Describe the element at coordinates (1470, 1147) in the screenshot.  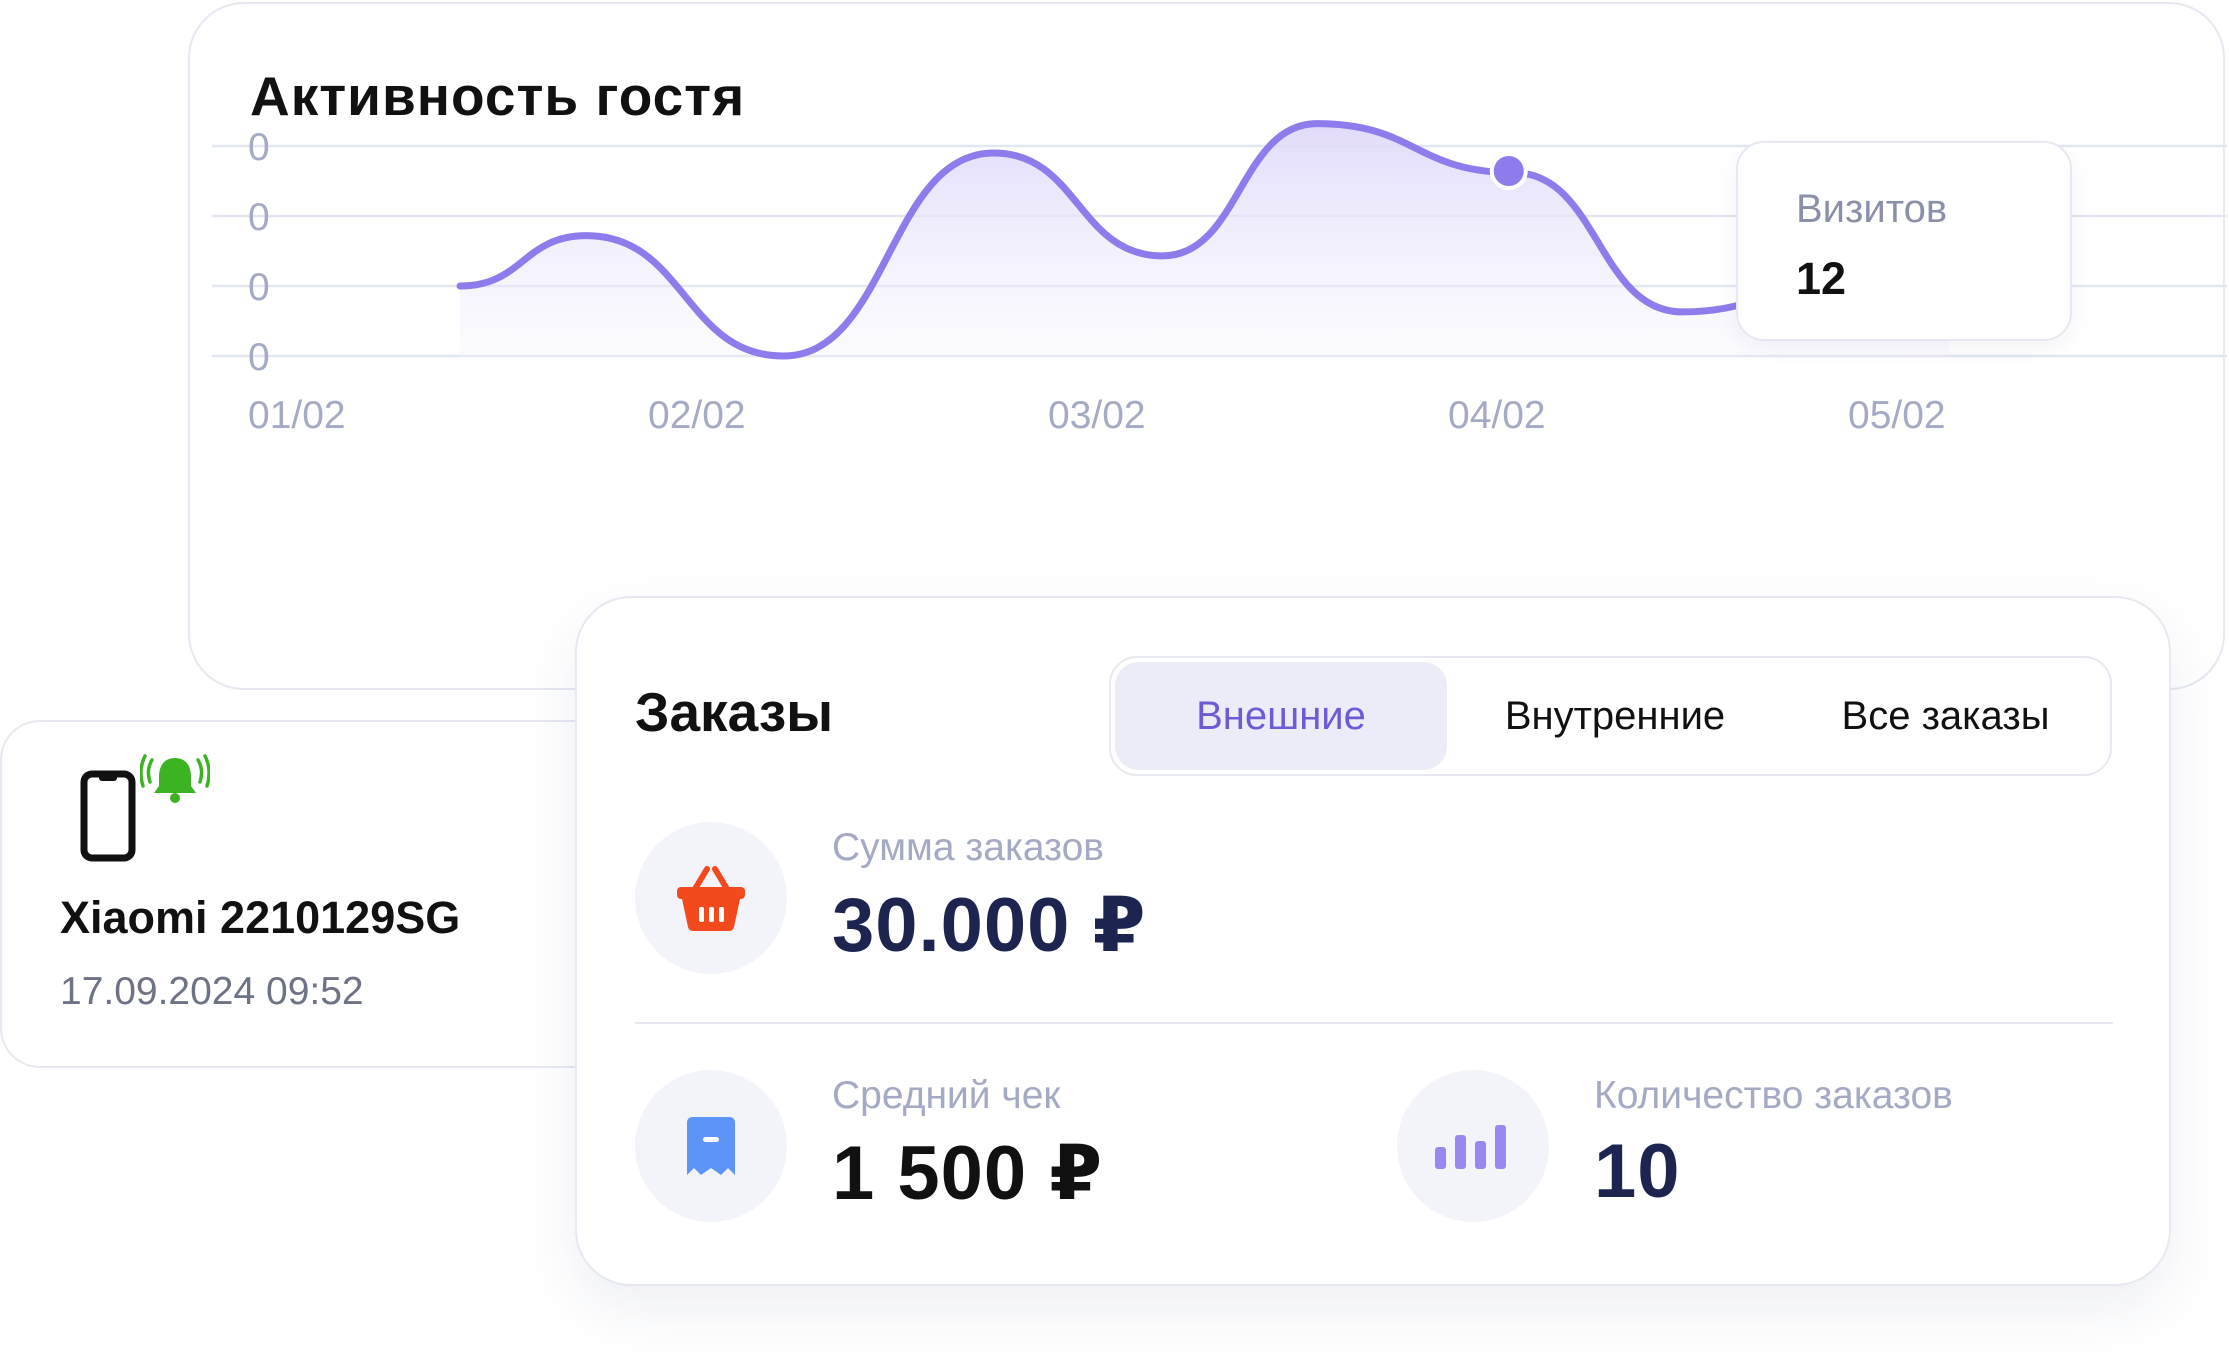
I see `bar-chart-icon` at that location.